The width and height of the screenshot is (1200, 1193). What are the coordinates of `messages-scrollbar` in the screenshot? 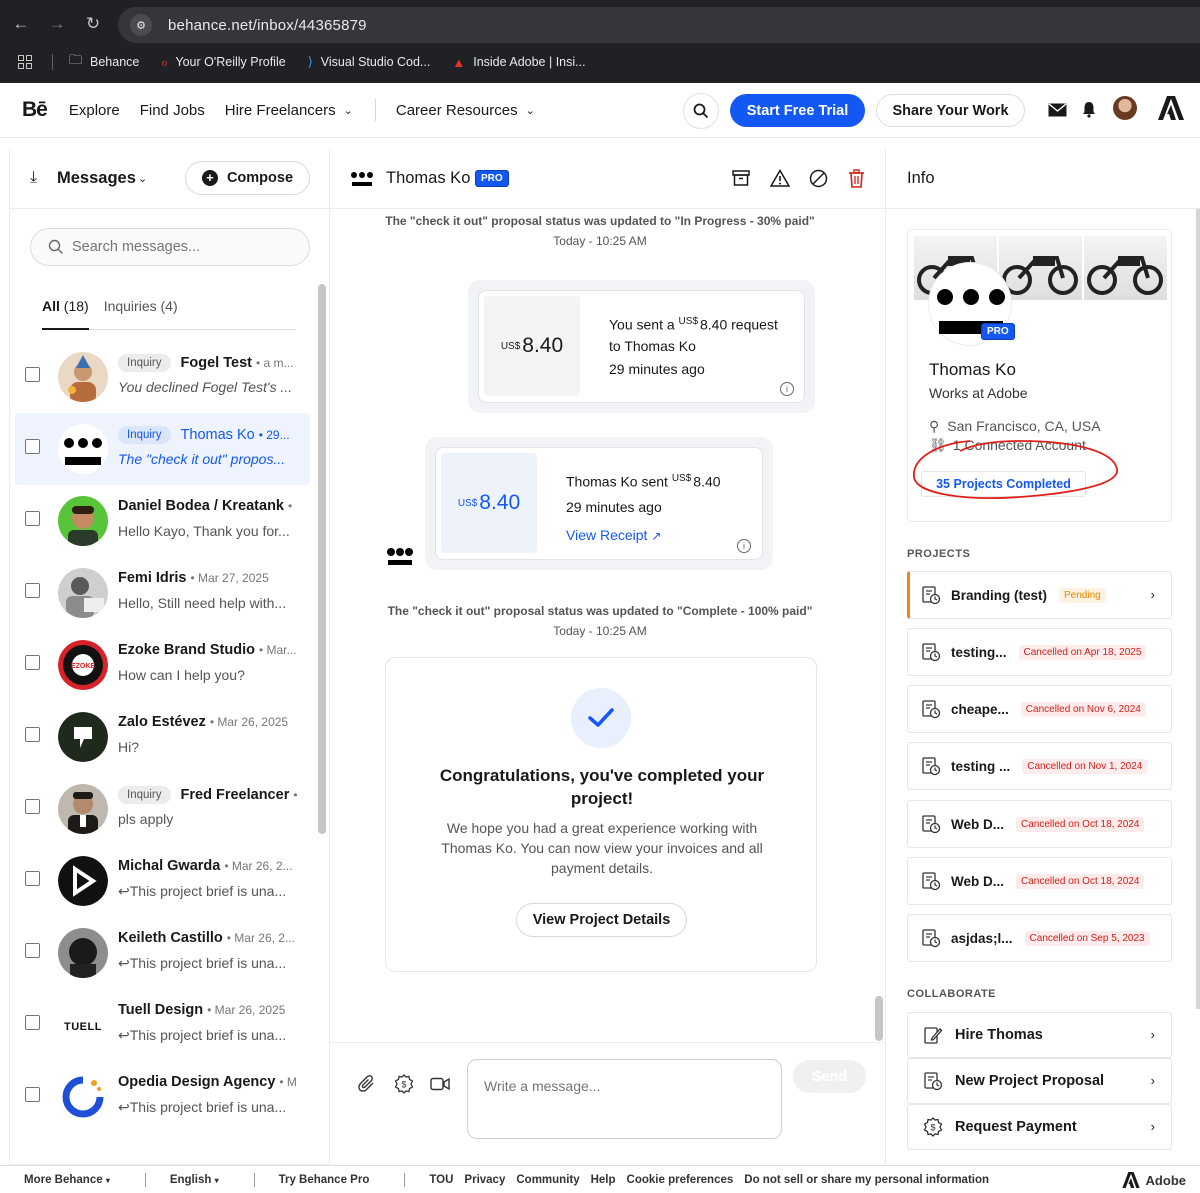 It's located at (322, 559).